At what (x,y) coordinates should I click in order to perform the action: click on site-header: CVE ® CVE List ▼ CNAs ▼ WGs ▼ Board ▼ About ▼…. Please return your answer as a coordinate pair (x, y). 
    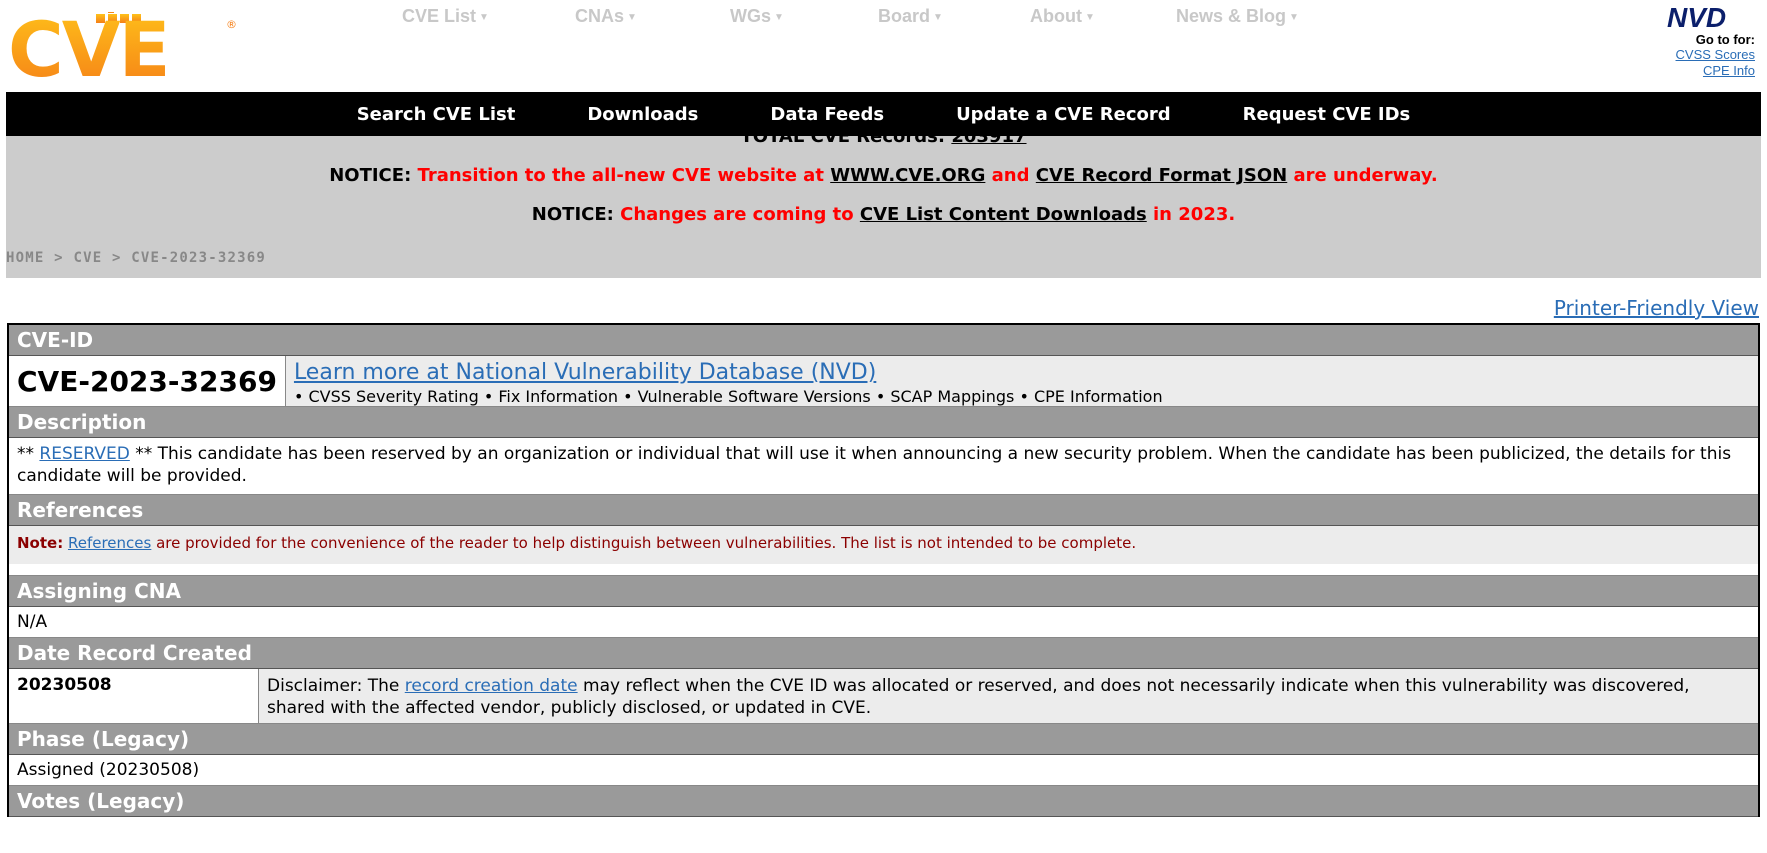
    Looking at the image, I should click on (883, 46).